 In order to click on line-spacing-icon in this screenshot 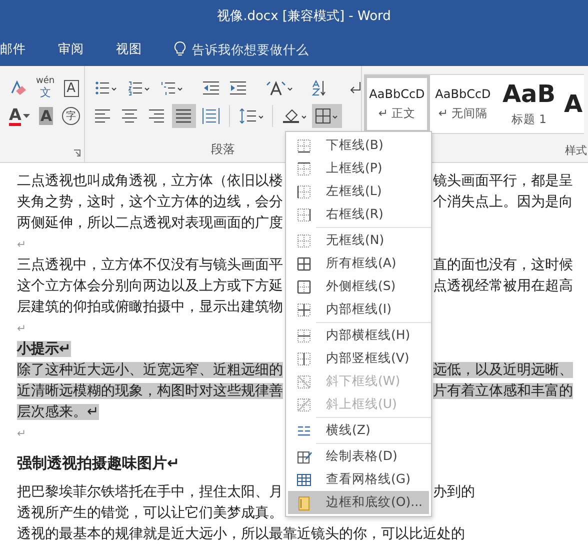, I will do `click(251, 116)`.